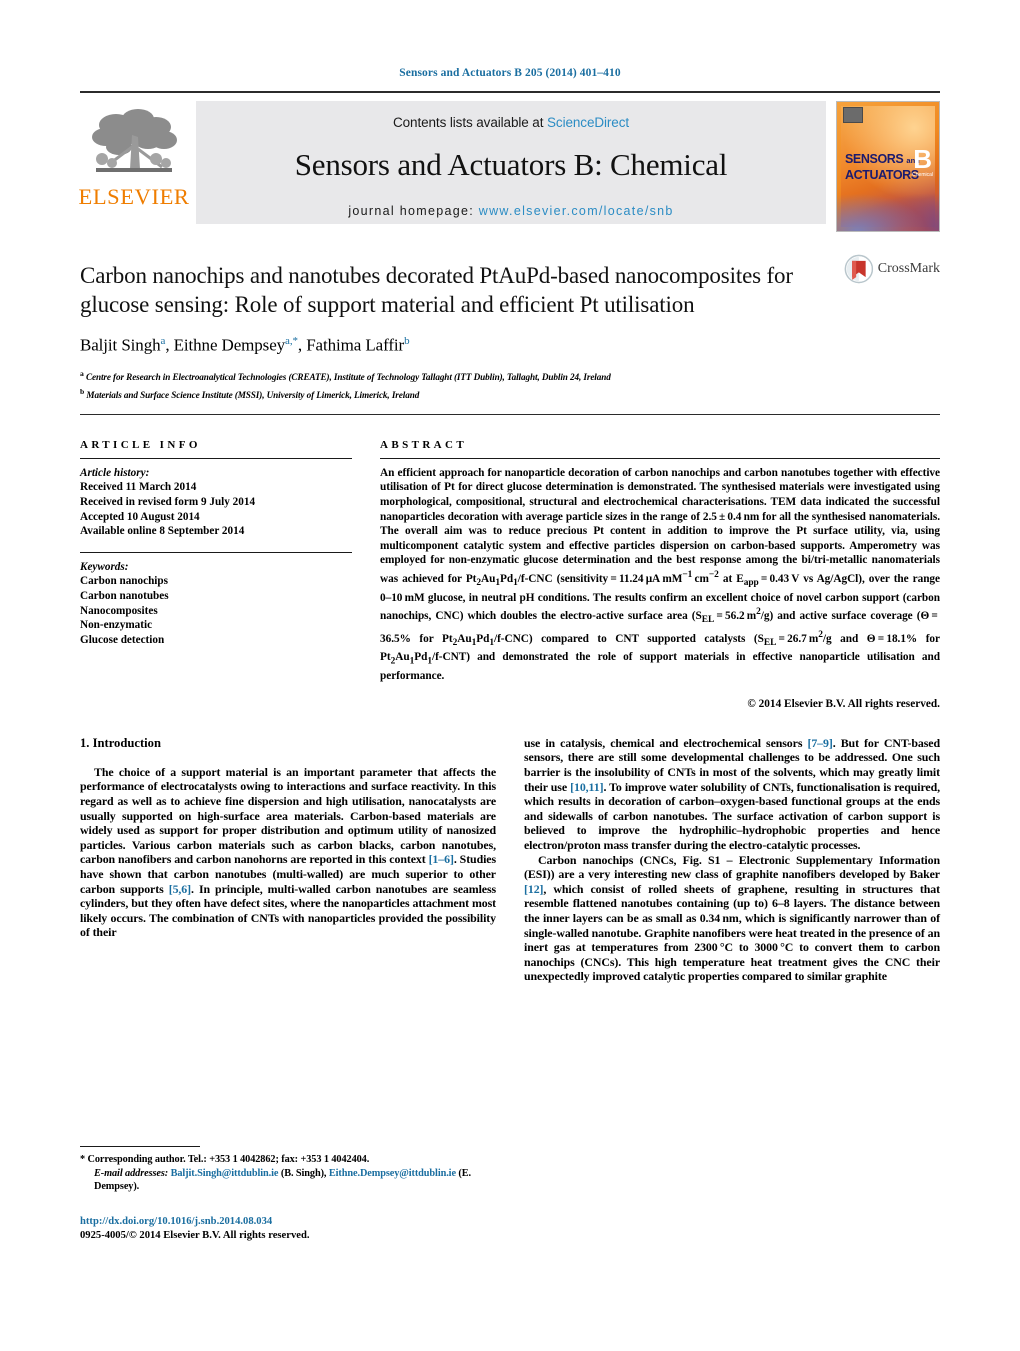  I want to click on crossmark-badge: CrossMark, so click(892, 269).